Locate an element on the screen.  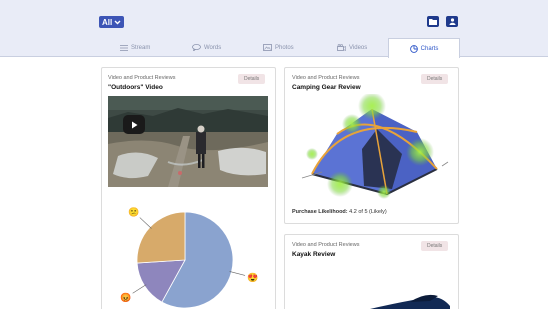
tab-label: Charts is located at coordinates (429, 48).